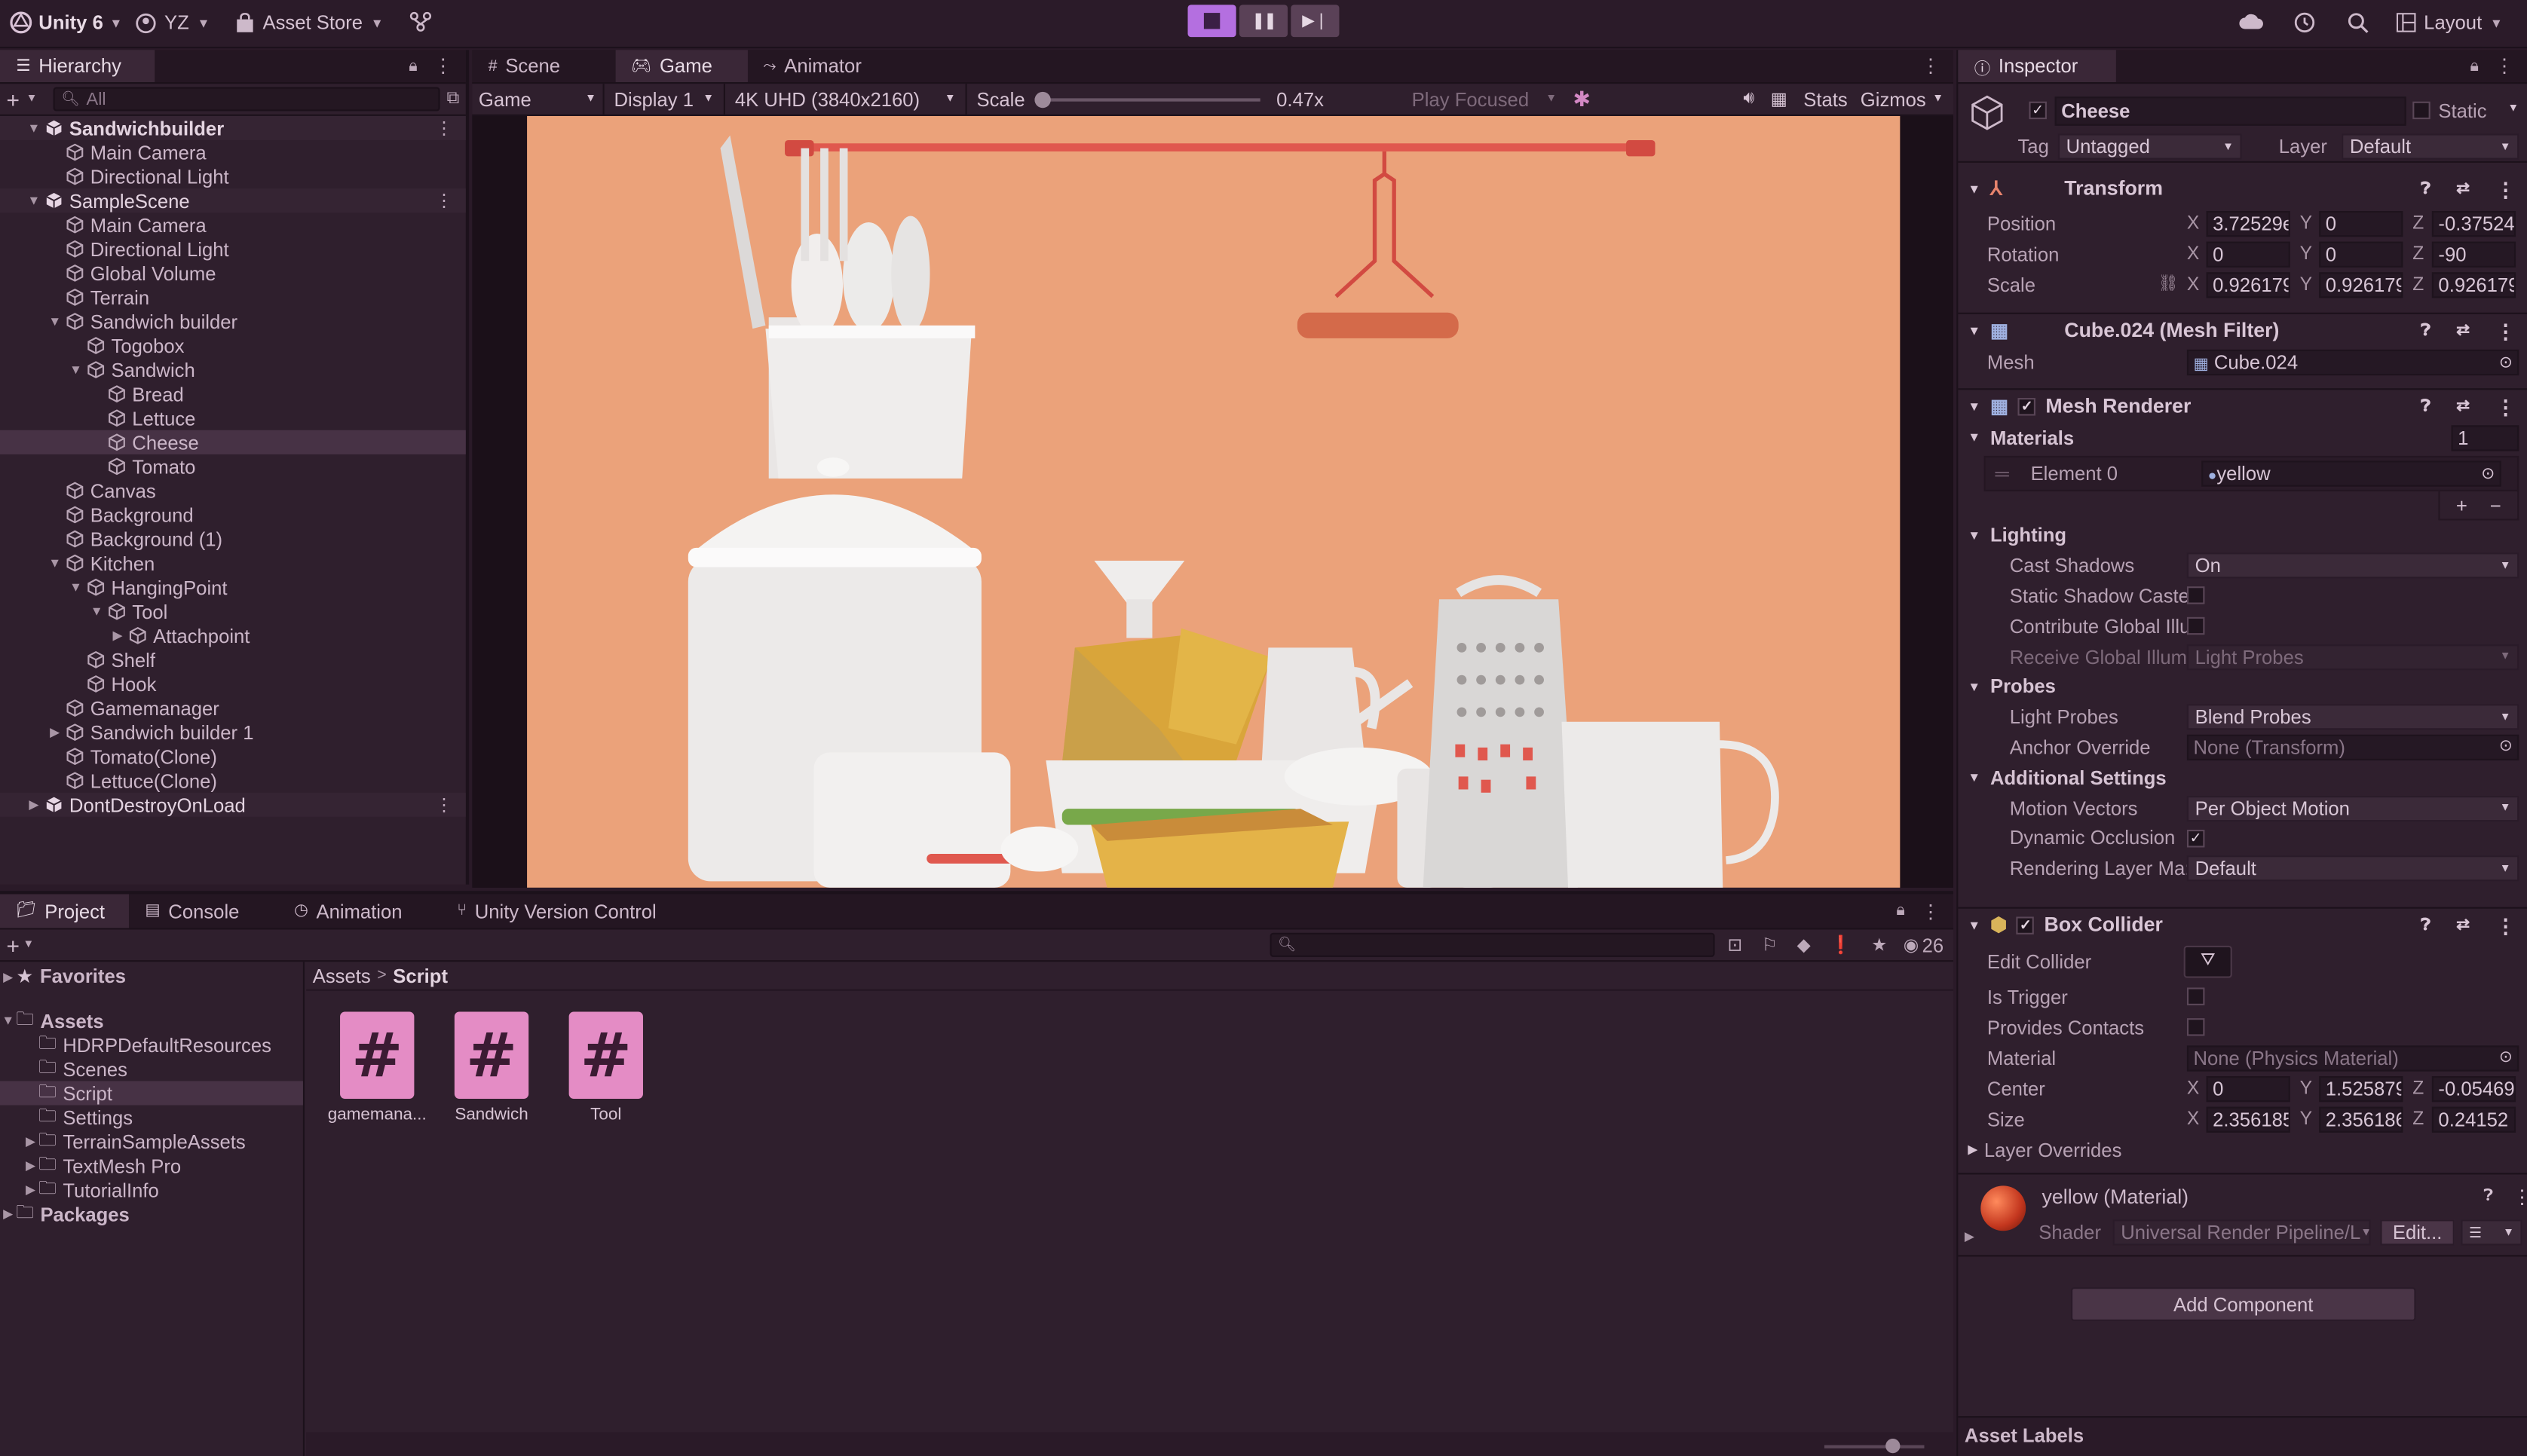 The image size is (2527, 1456). I want to click on size-x-field: 2.356185, so click(2248, 1119).